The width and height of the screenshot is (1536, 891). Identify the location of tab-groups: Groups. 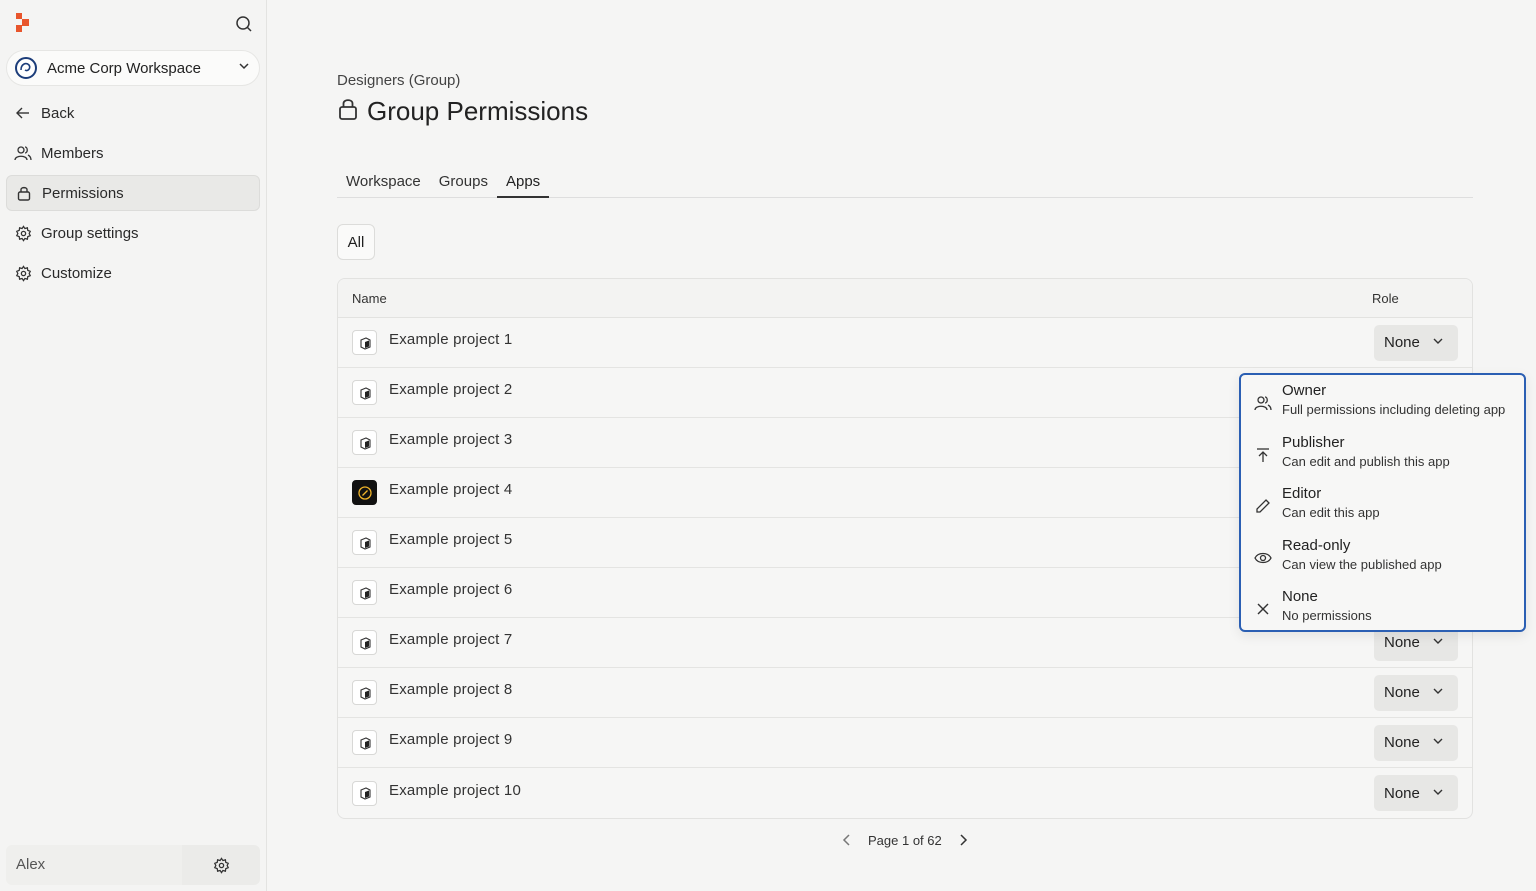
(463, 183).